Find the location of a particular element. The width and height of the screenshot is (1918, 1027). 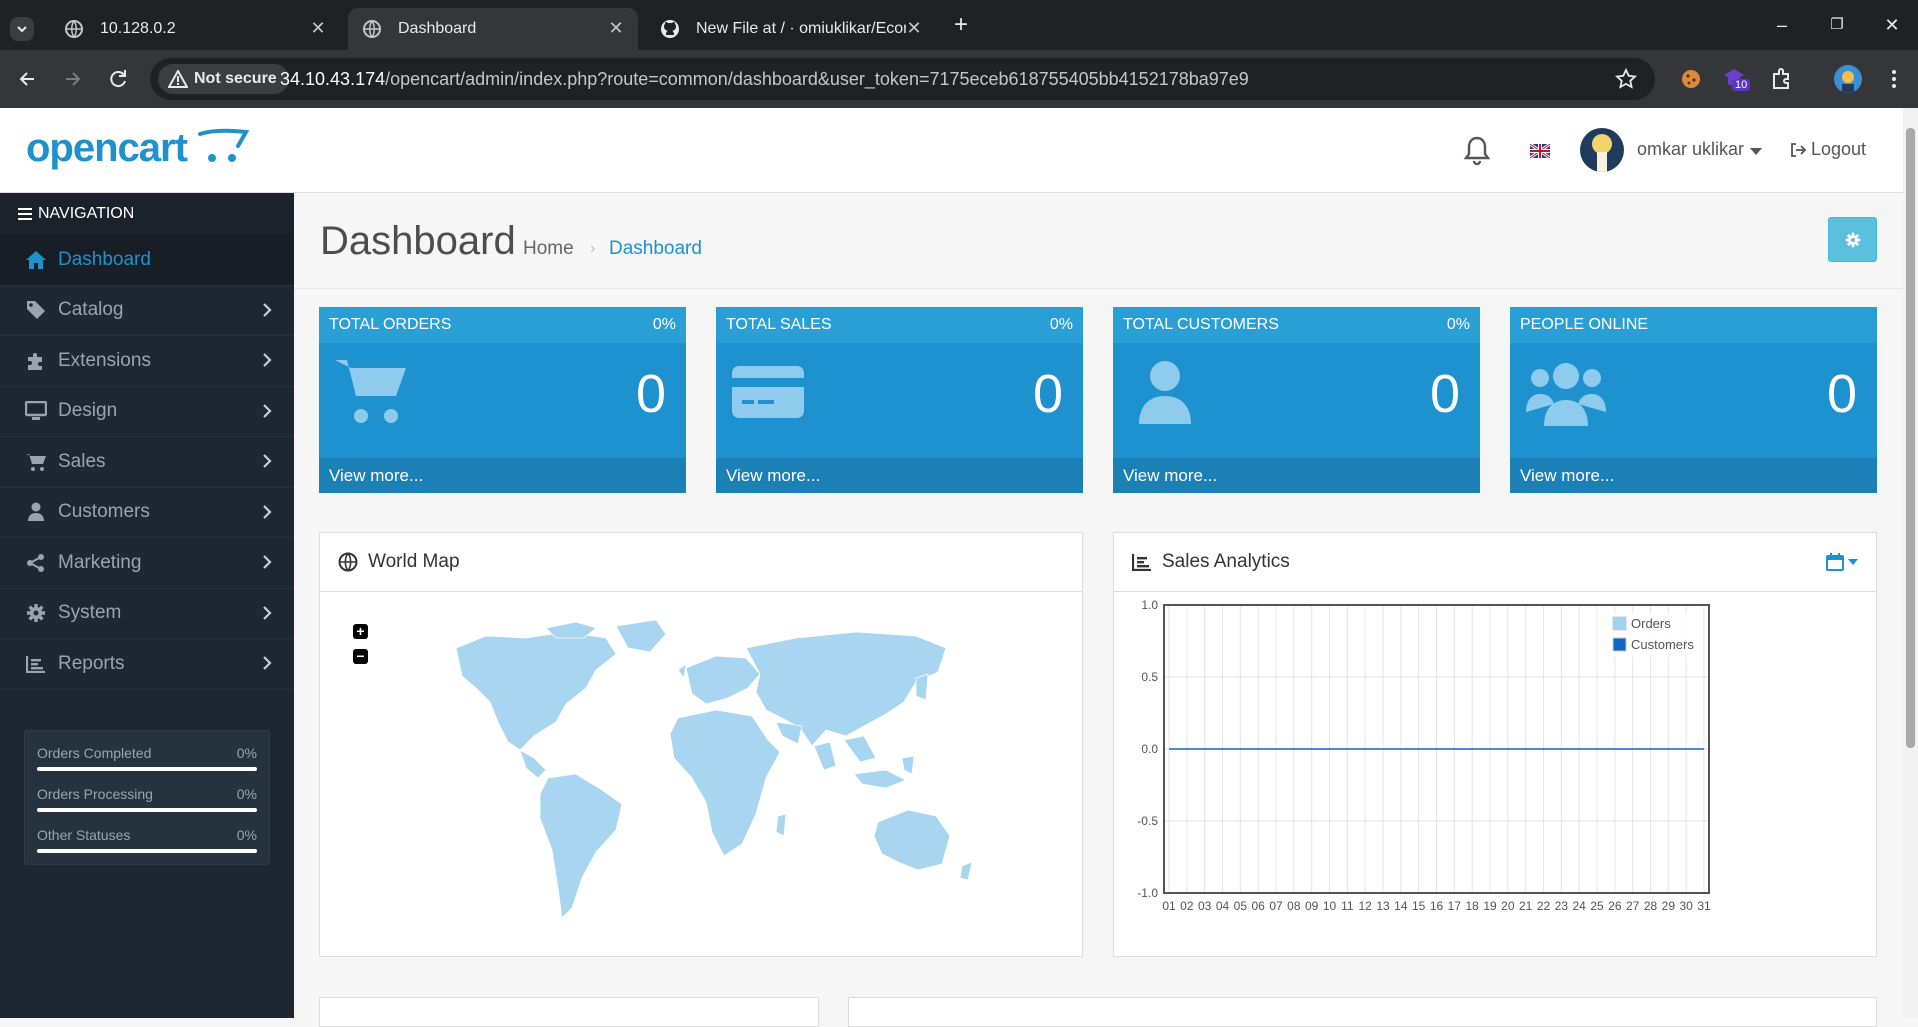

map-zoom-out-button: − is located at coordinates (360, 656).